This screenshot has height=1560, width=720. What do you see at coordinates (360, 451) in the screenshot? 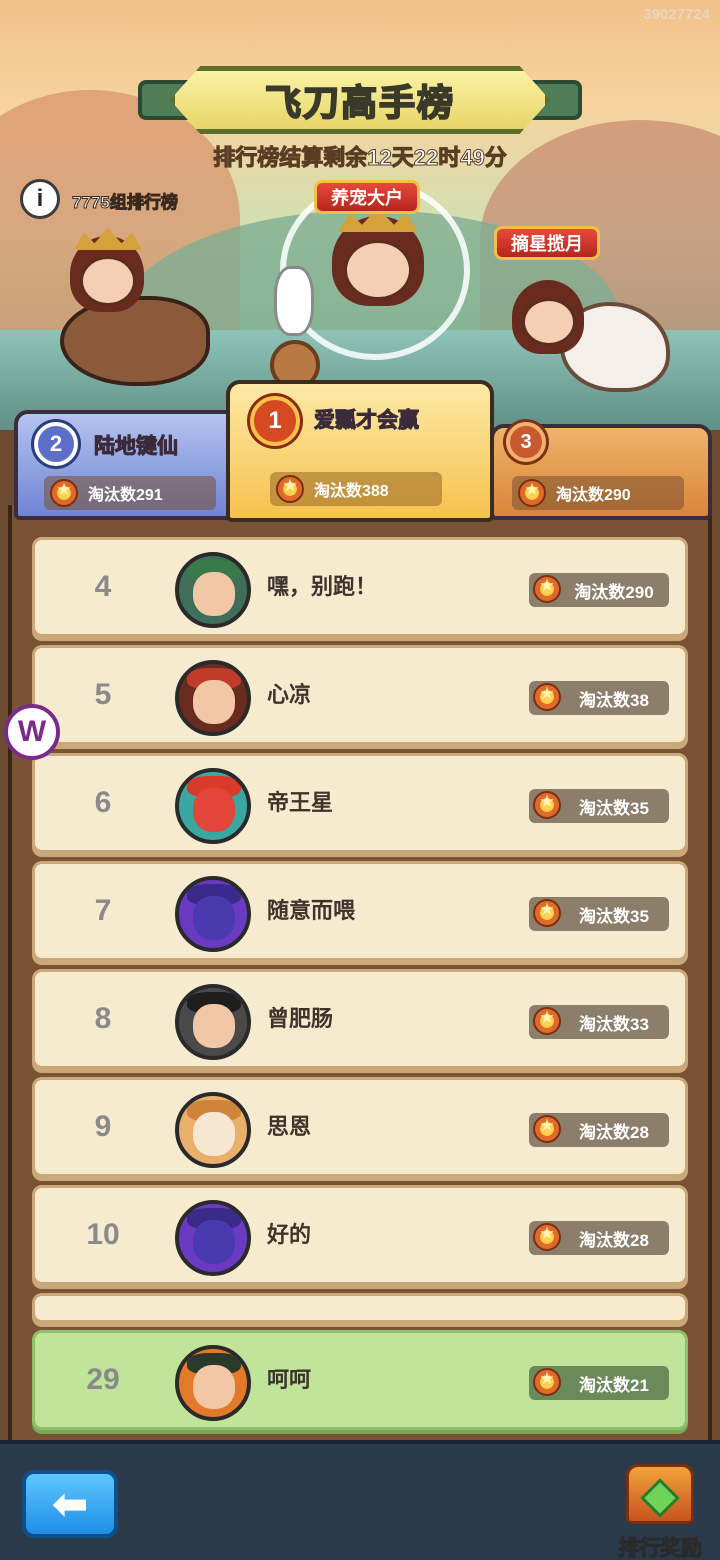
I see `podium-first: 1 爱瓢才会赢 淘汰数388` at bounding box center [360, 451].